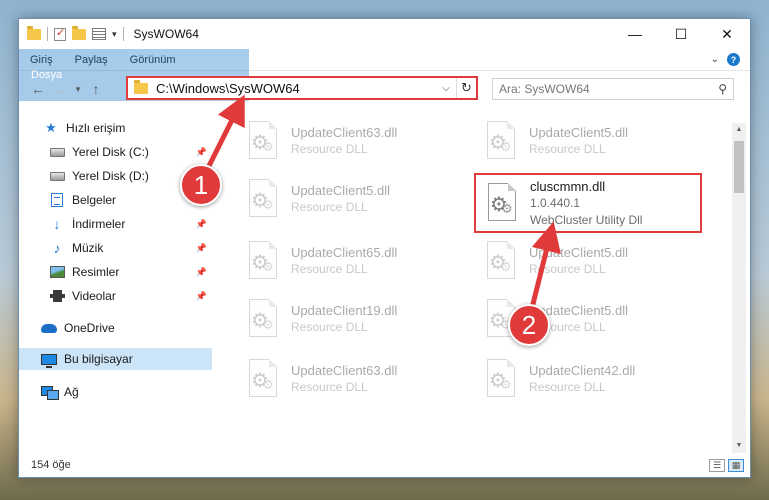 Image resolution: width=769 pixels, height=500 pixels. Describe the element at coordinates (579, 132) in the screenshot. I see `file-name: UpdateClient5.dll` at that location.